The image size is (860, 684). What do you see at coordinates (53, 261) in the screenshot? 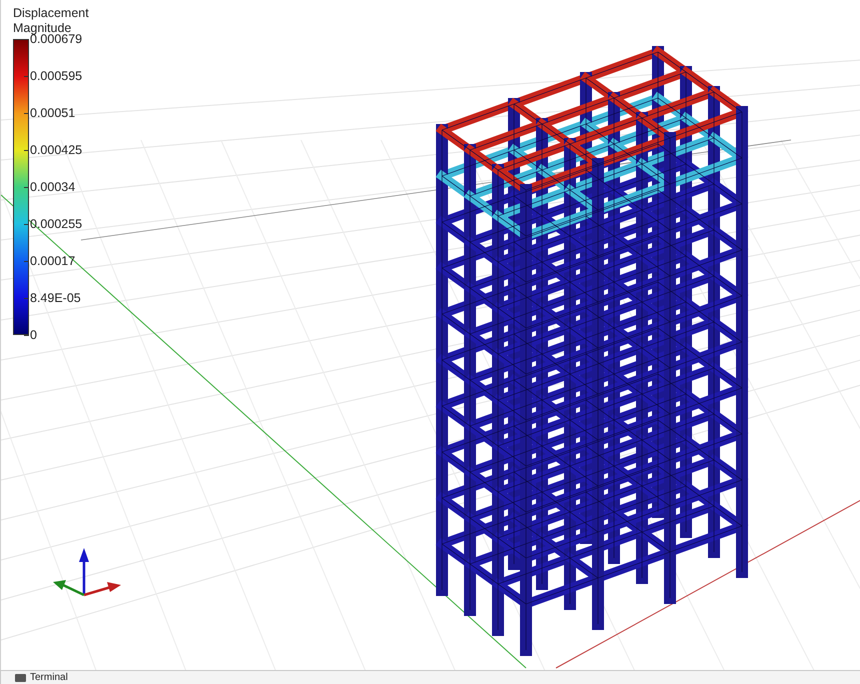
I see `legend-tick-label: 0.00017` at bounding box center [53, 261].